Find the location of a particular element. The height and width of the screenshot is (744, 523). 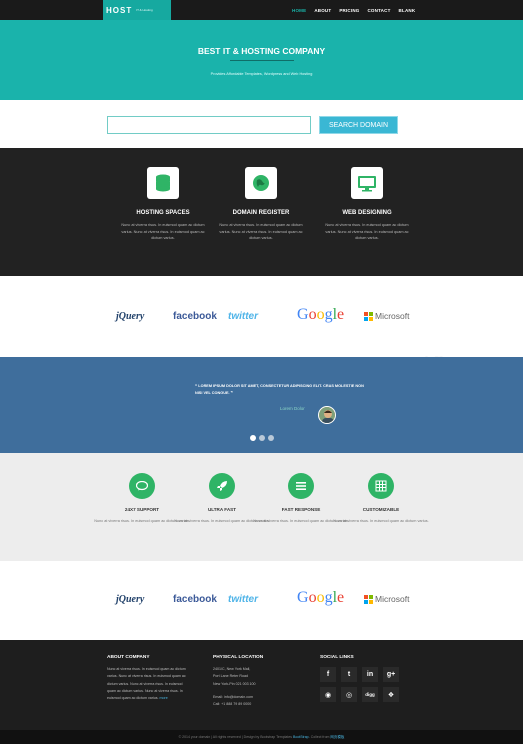

main-nav: HOME ABOUT PRICING CONTACT BLANK is located at coordinates (353, 10).